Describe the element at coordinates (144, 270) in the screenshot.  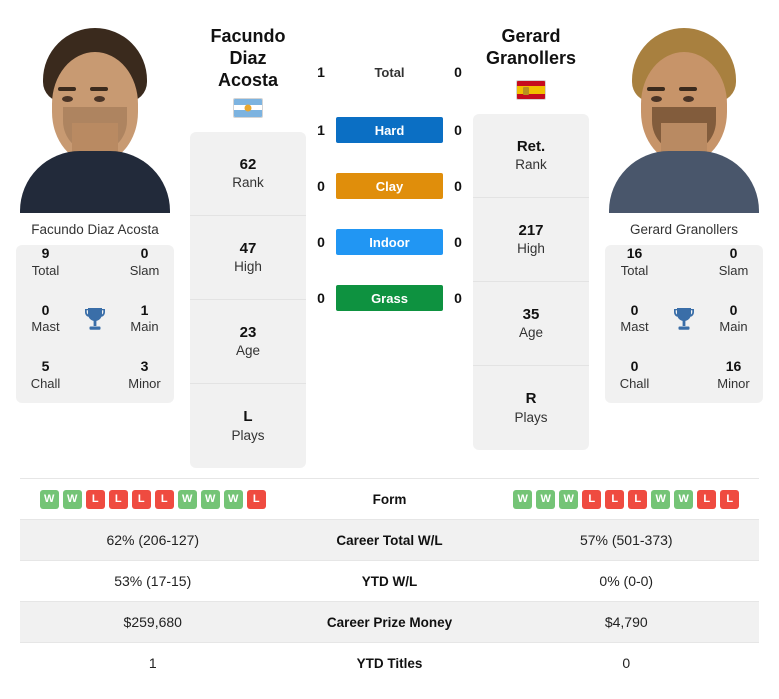
I see `label: Slam` at that location.